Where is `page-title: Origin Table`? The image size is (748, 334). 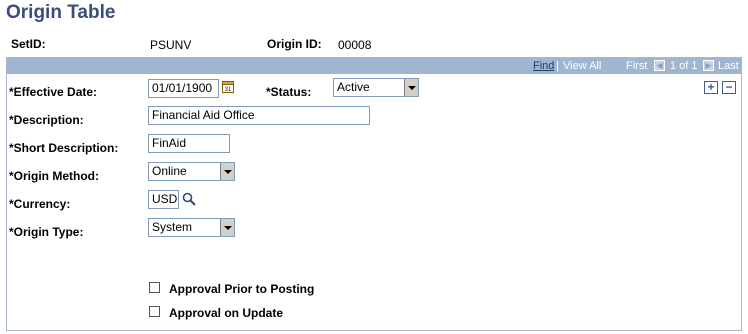
page-title: Origin Table is located at coordinates (61, 12).